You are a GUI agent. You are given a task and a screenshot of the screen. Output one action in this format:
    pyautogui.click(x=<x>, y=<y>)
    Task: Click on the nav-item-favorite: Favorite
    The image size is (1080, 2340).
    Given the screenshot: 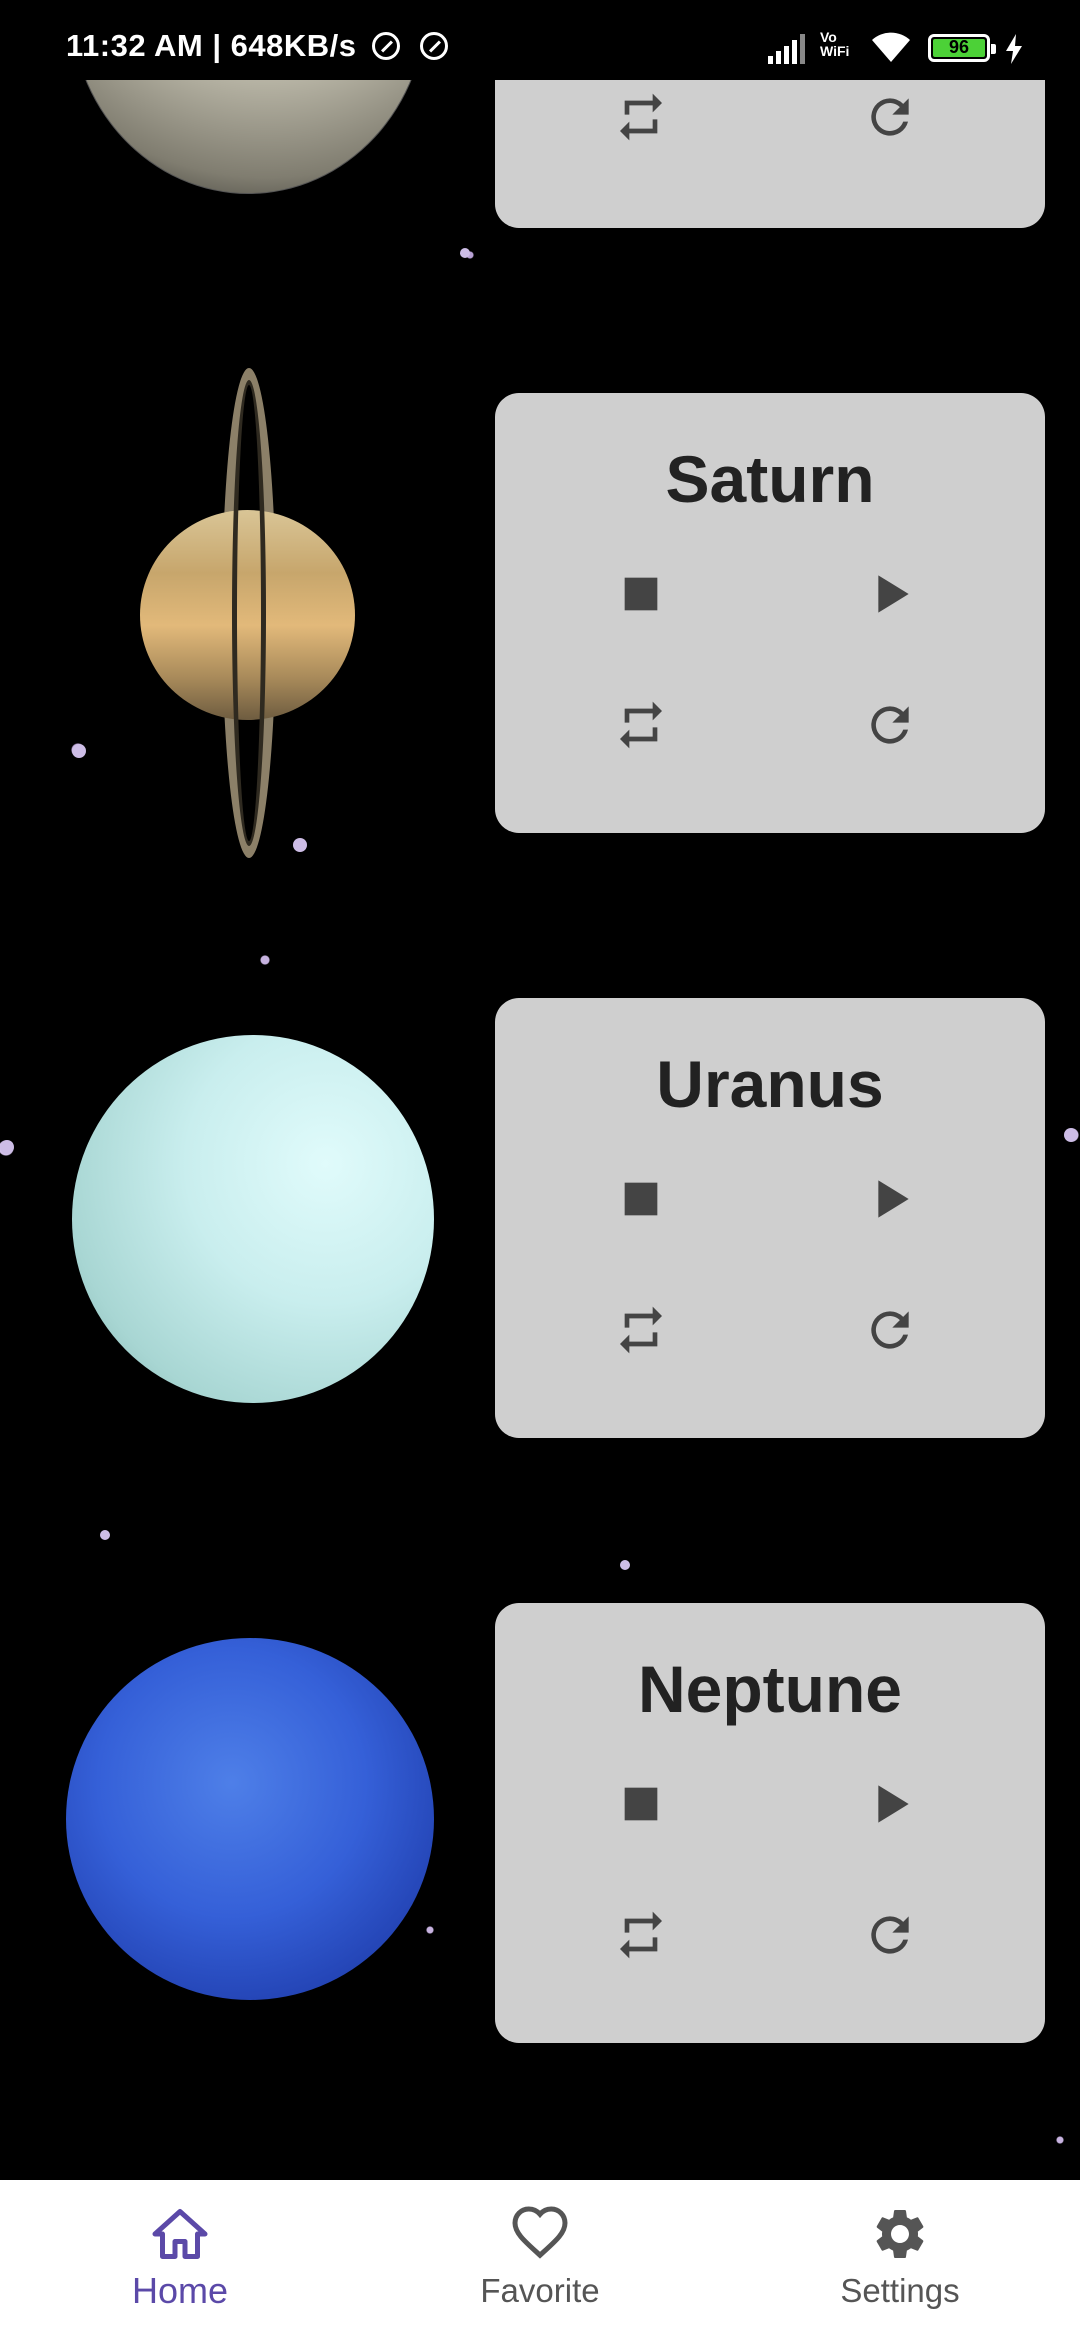 What is the action you would take?
    pyautogui.click(x=540, y=2260)
    